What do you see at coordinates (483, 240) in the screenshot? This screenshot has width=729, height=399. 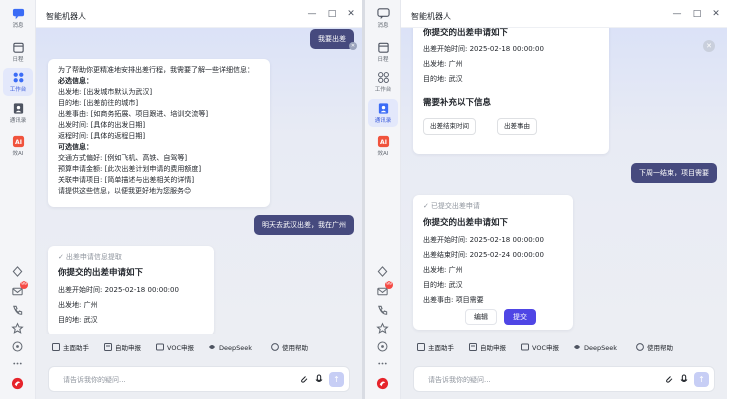 I see `form-line: 出差开始时间: 2025-02-18 00:00:00` at bounding box center [483, 240].